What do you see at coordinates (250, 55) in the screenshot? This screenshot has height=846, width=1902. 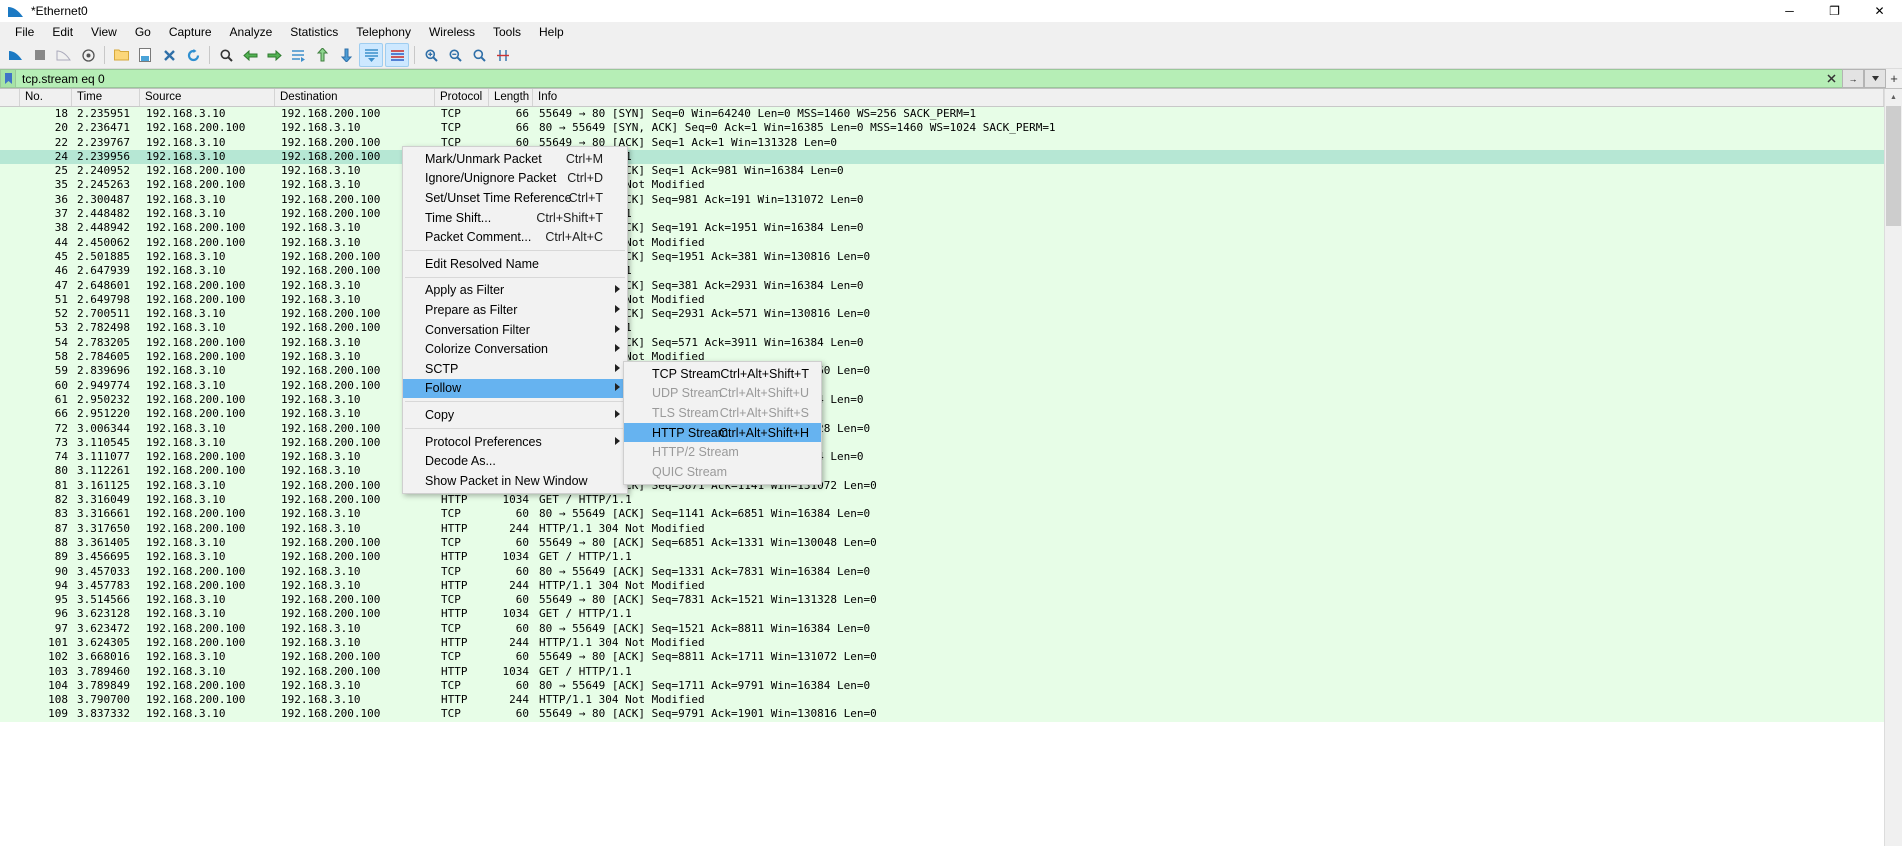 I see `go-back-icon` at bounding box center [250, 55].